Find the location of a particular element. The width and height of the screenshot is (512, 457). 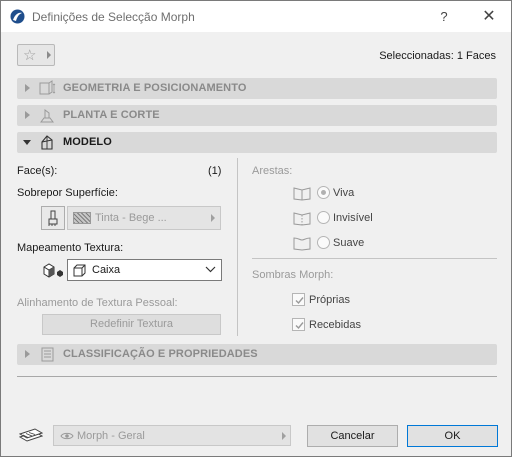

texture-mapping-label: Mapeamento Textura: is located at coordinates (70, 248).